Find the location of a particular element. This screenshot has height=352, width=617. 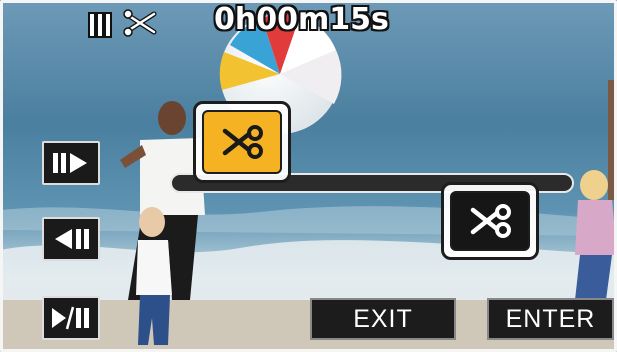

step-forward-icon is located at coordinates (70, 163).